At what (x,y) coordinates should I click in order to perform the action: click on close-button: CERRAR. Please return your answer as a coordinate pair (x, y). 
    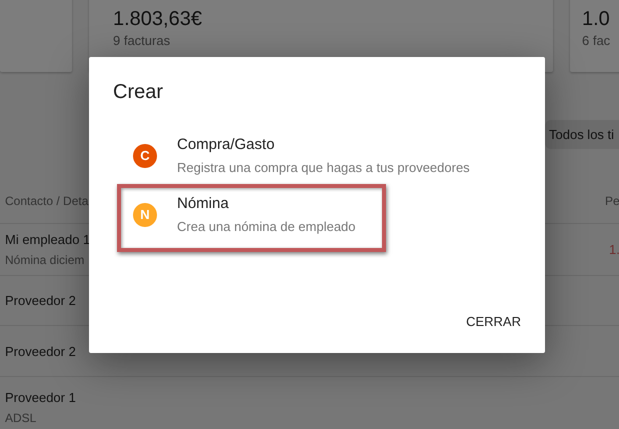
    Looking at the image, I should click on (489, 321).